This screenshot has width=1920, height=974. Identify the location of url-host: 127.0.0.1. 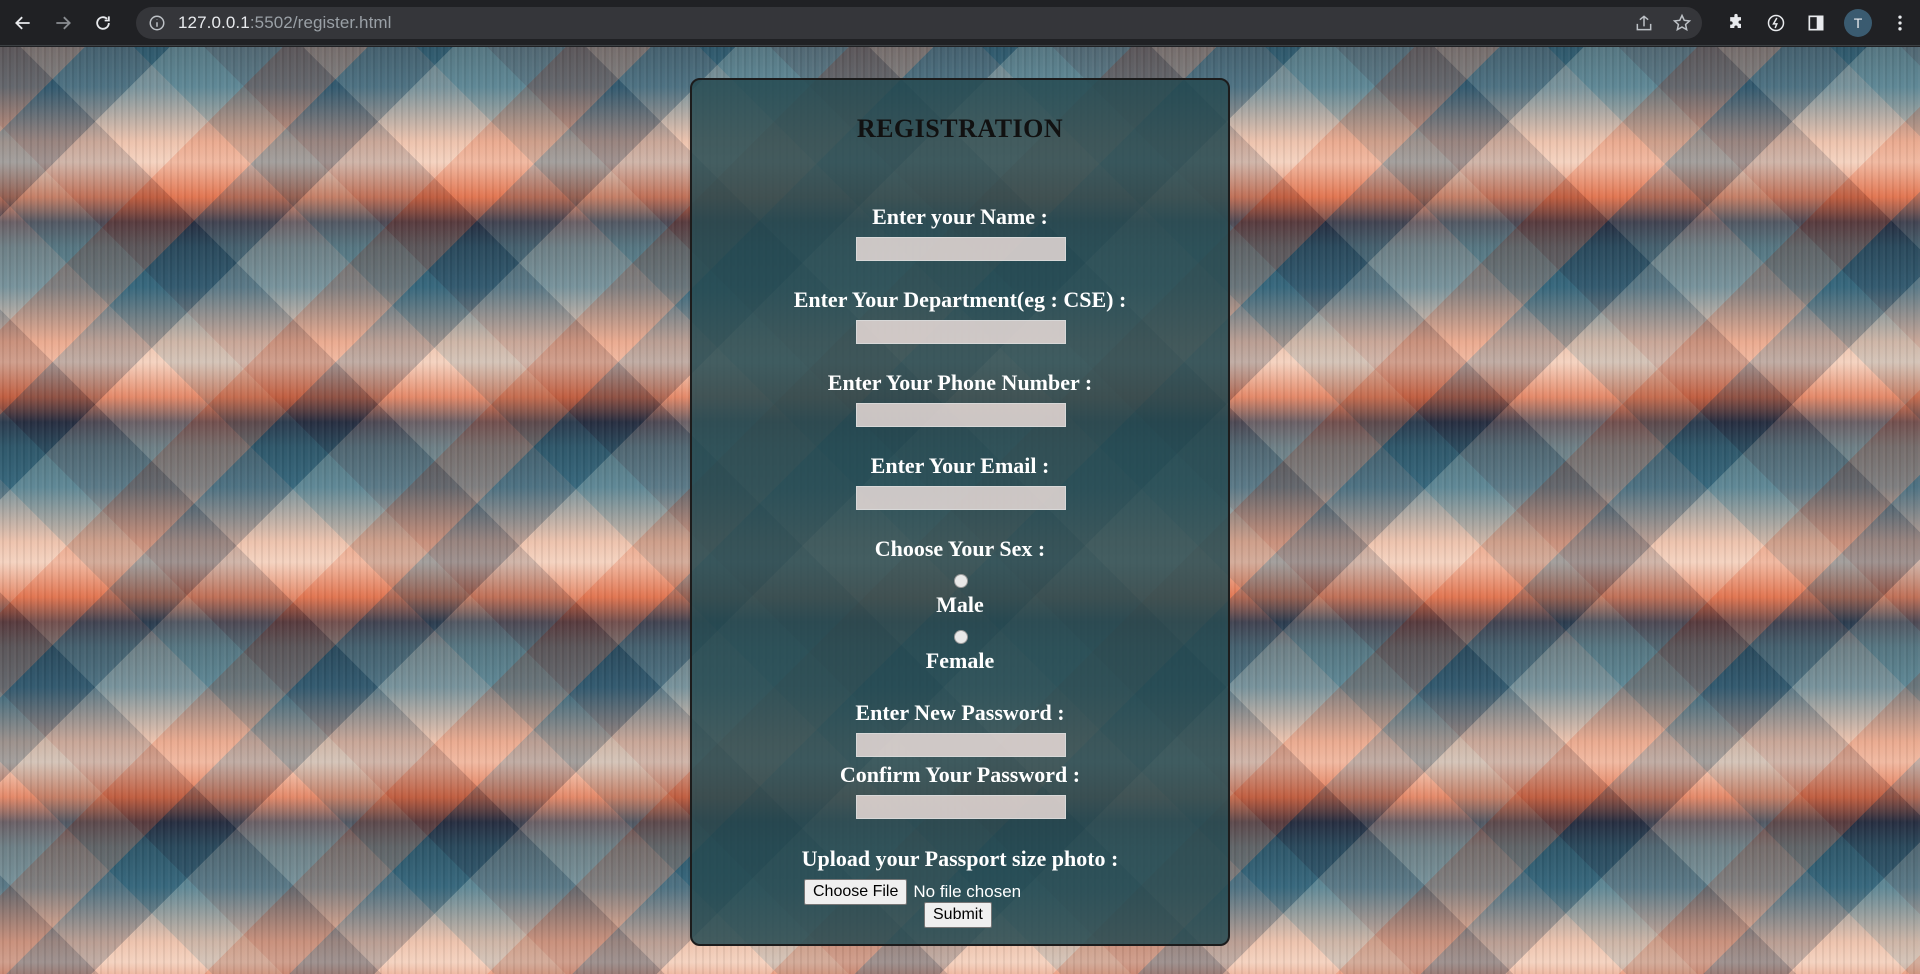
(214, 22).